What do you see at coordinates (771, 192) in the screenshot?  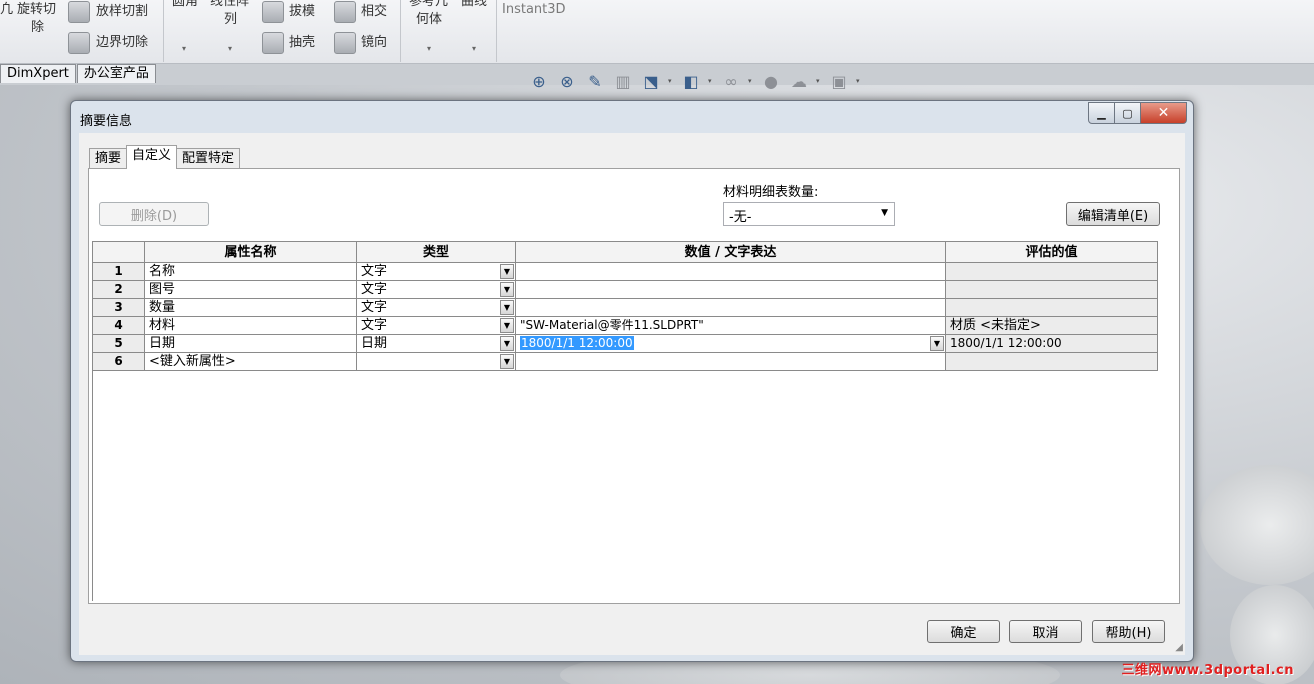 I see `bom-quantity-label: 材料明细表数量:` at bounding box center [771, 192].